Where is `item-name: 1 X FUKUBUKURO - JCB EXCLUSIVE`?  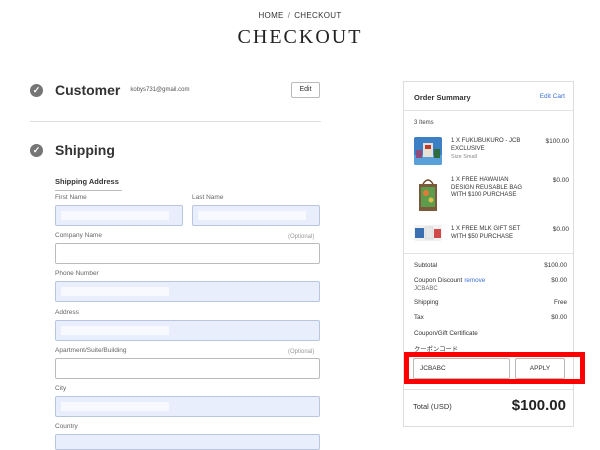
item-name: 1 X FUKUBUKURO - JCB EXCLUSIVE is located at coordinates (486, 145).